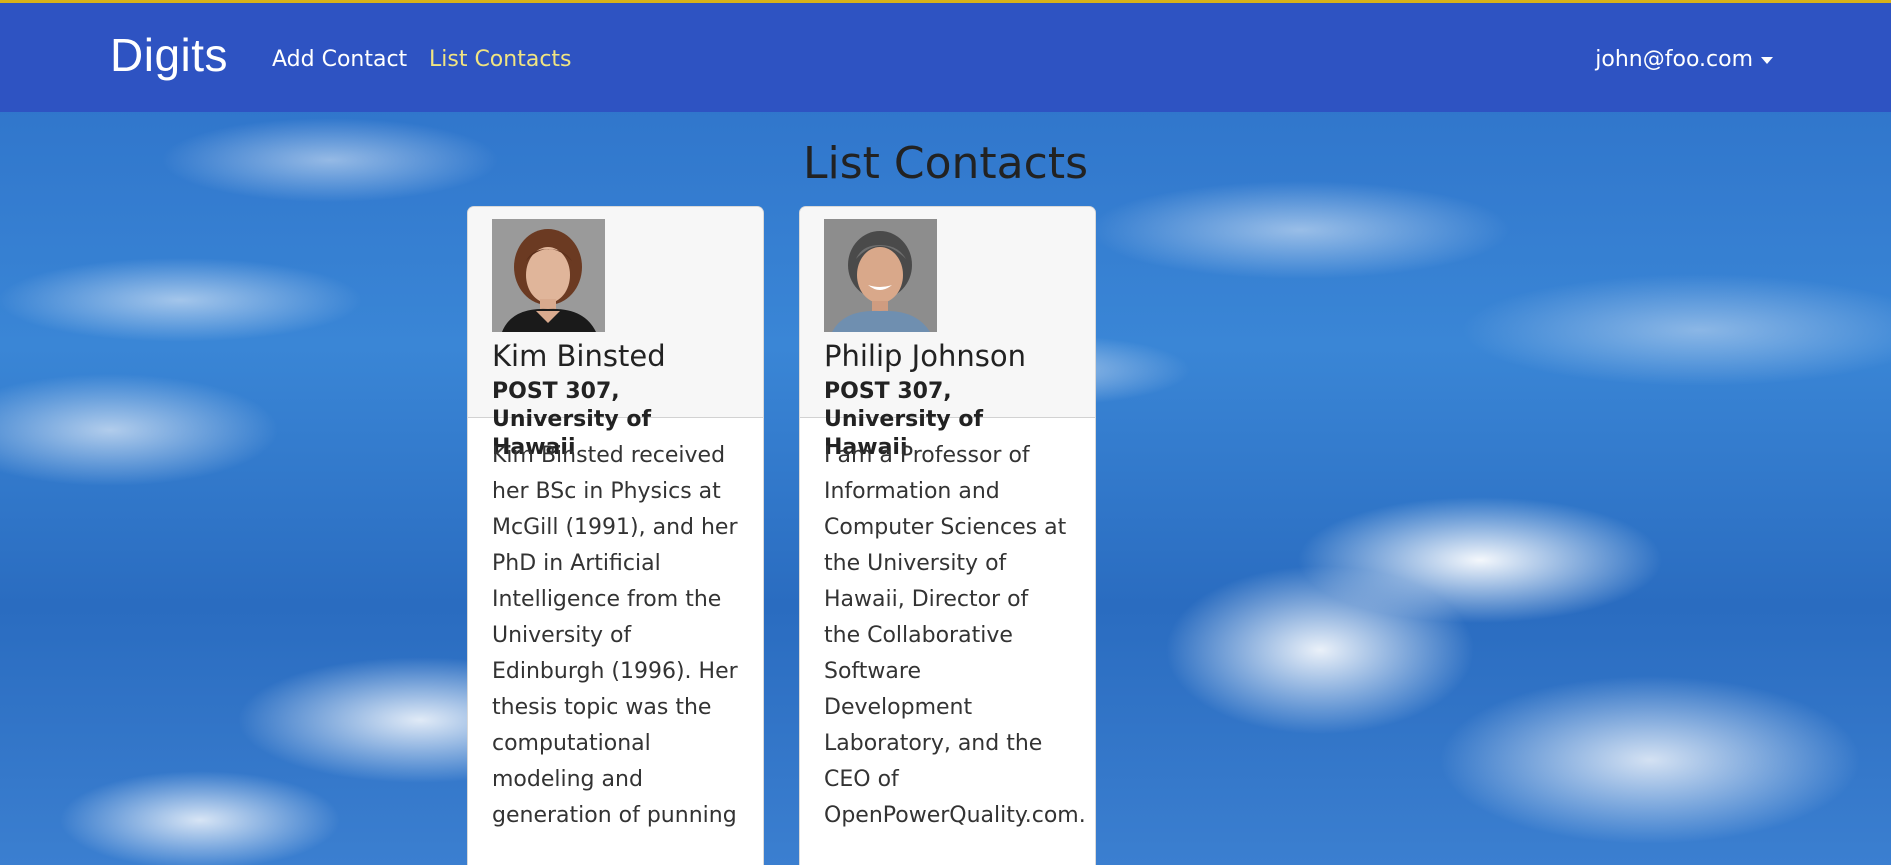 Image resolution: width=1891 pixels, height=865 pixels. I want to click on nav-add-contact: Add Contact, so click(339, 60).